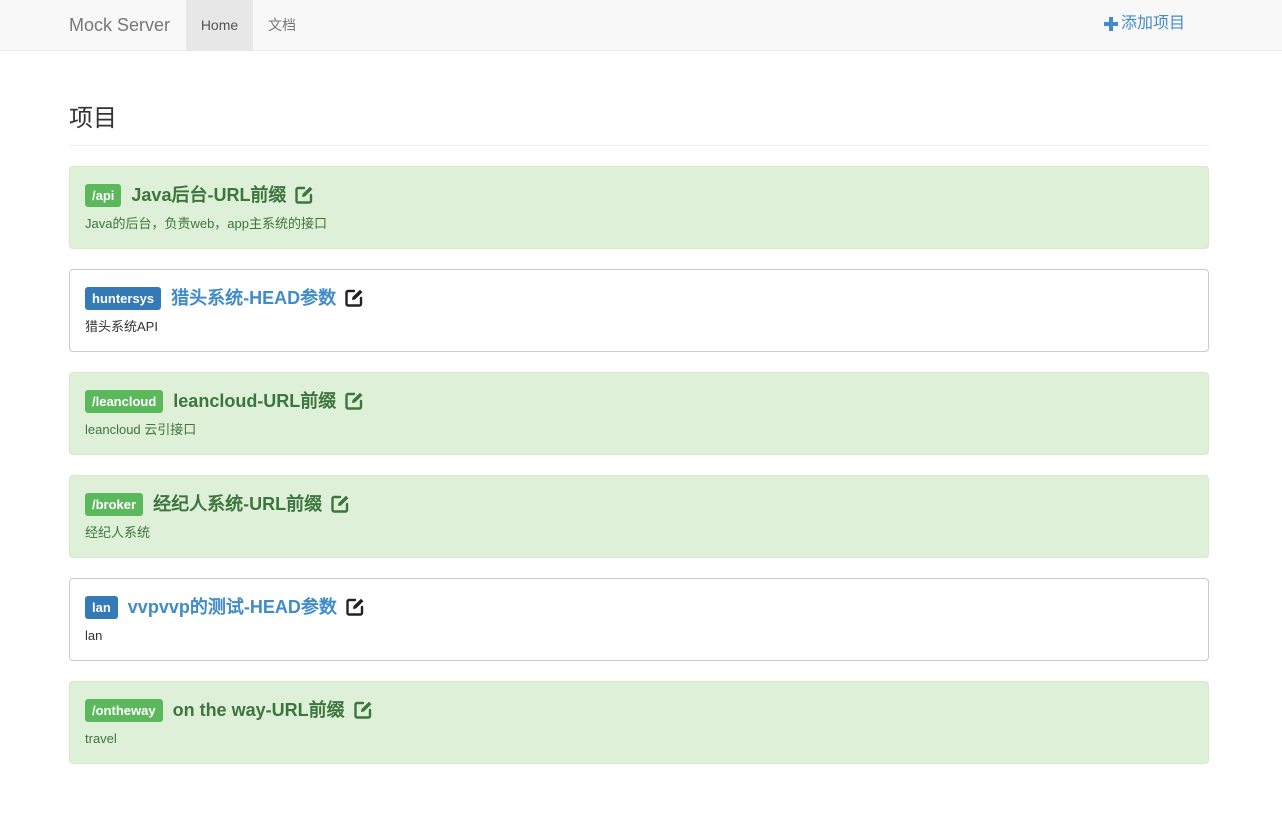 This screenshot has height=833, width=1282. I want to click on nav-docs: 文档, so click(282, 25).